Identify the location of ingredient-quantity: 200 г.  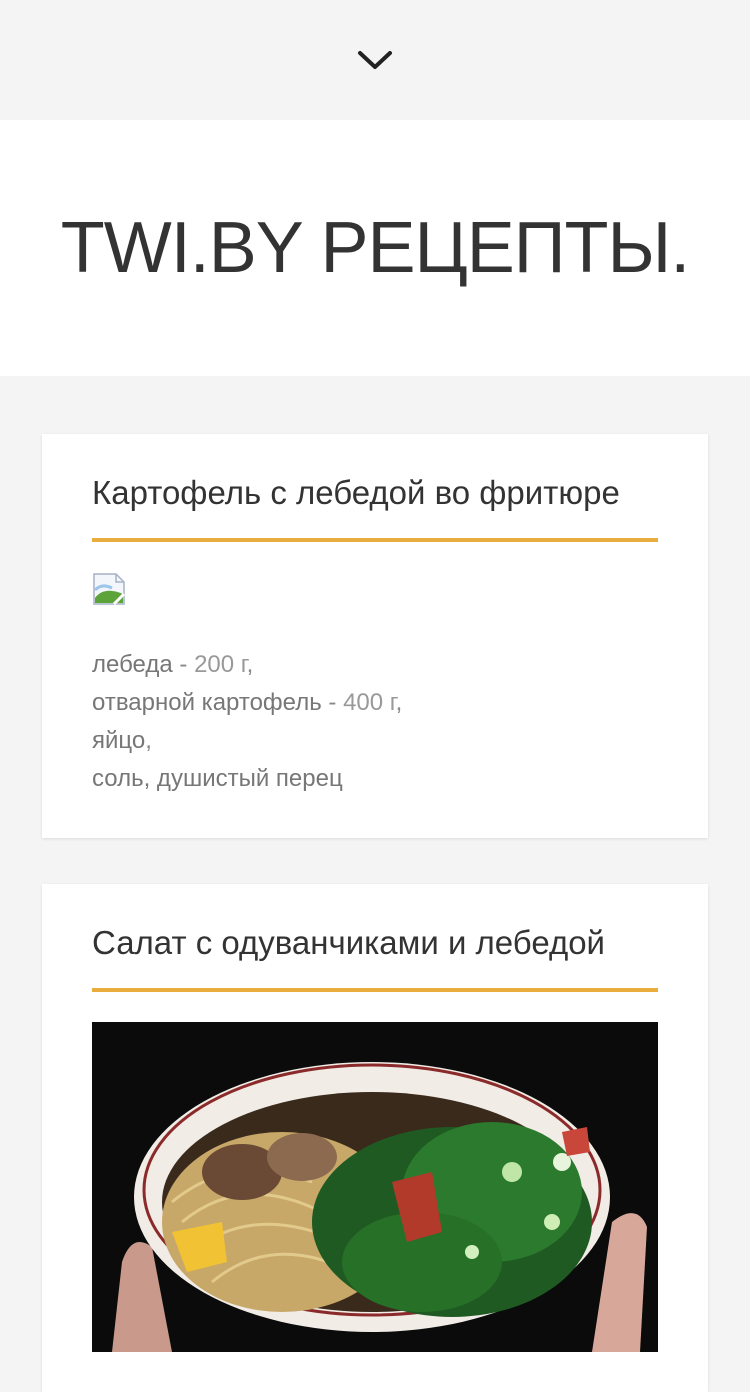
(220, 664).